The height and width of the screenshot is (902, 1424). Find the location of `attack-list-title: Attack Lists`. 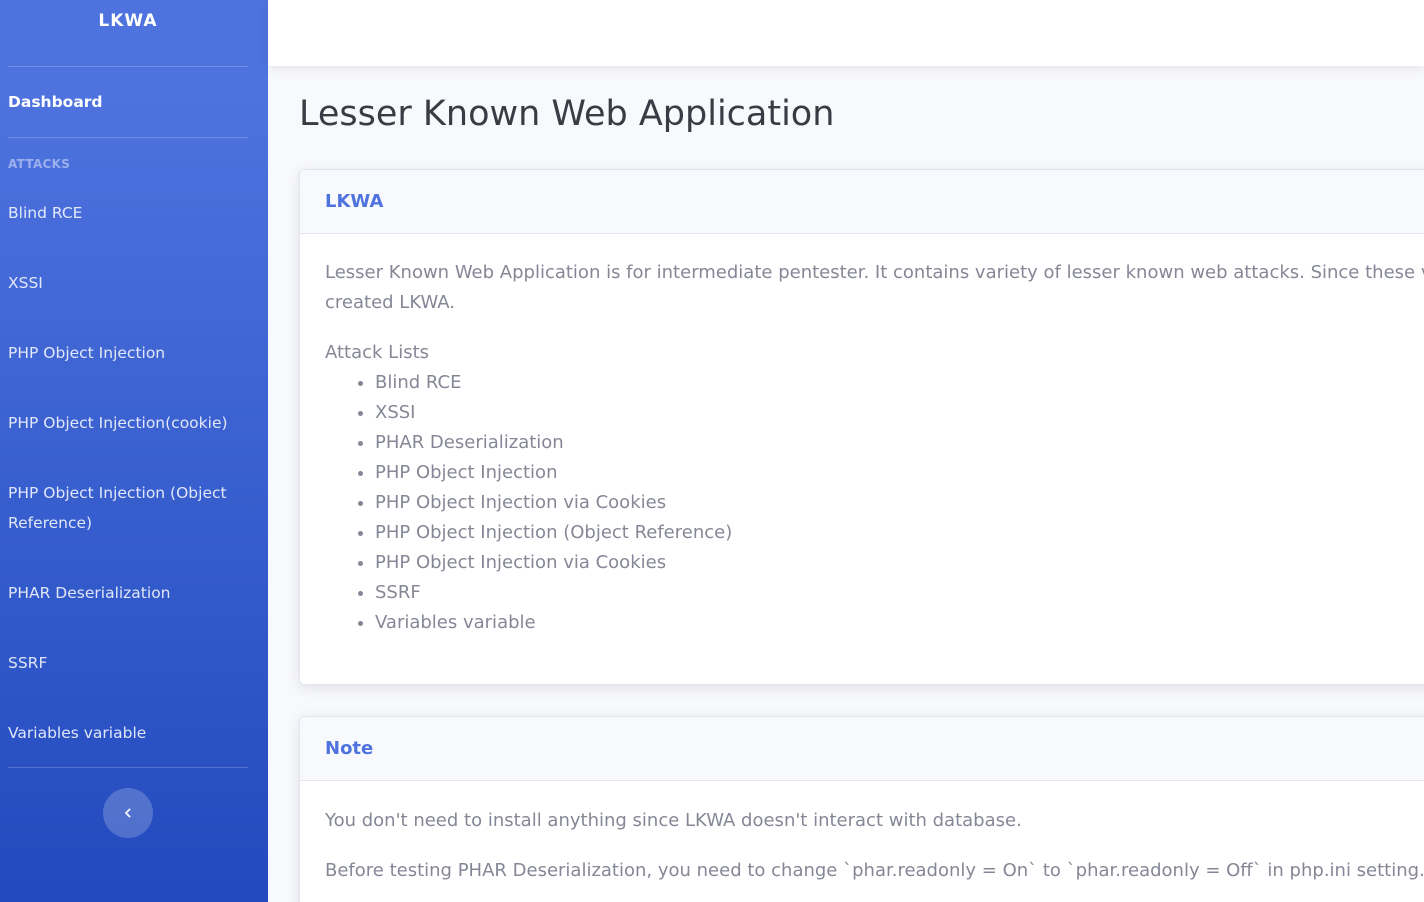

attack-list-title: Attack Lists is located at coordinates (377, 352).